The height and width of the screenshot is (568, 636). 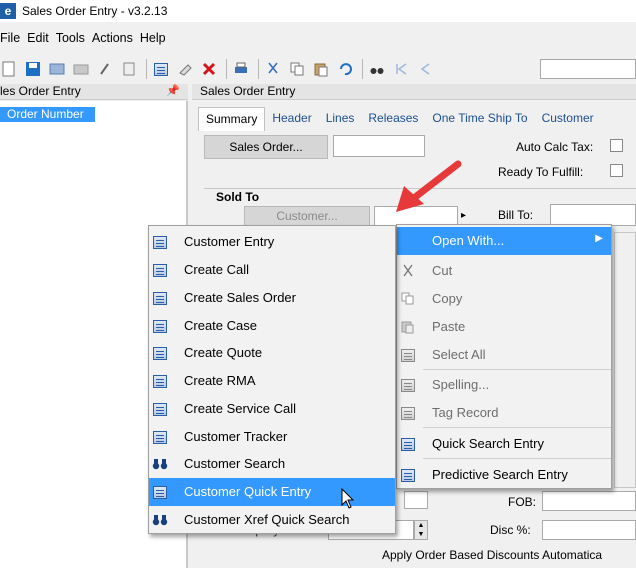 What do you see at coordinates (616, 145) in the screenshot?
I see `auto-calc-tax-checkbox` at bounding box center [616, 145].